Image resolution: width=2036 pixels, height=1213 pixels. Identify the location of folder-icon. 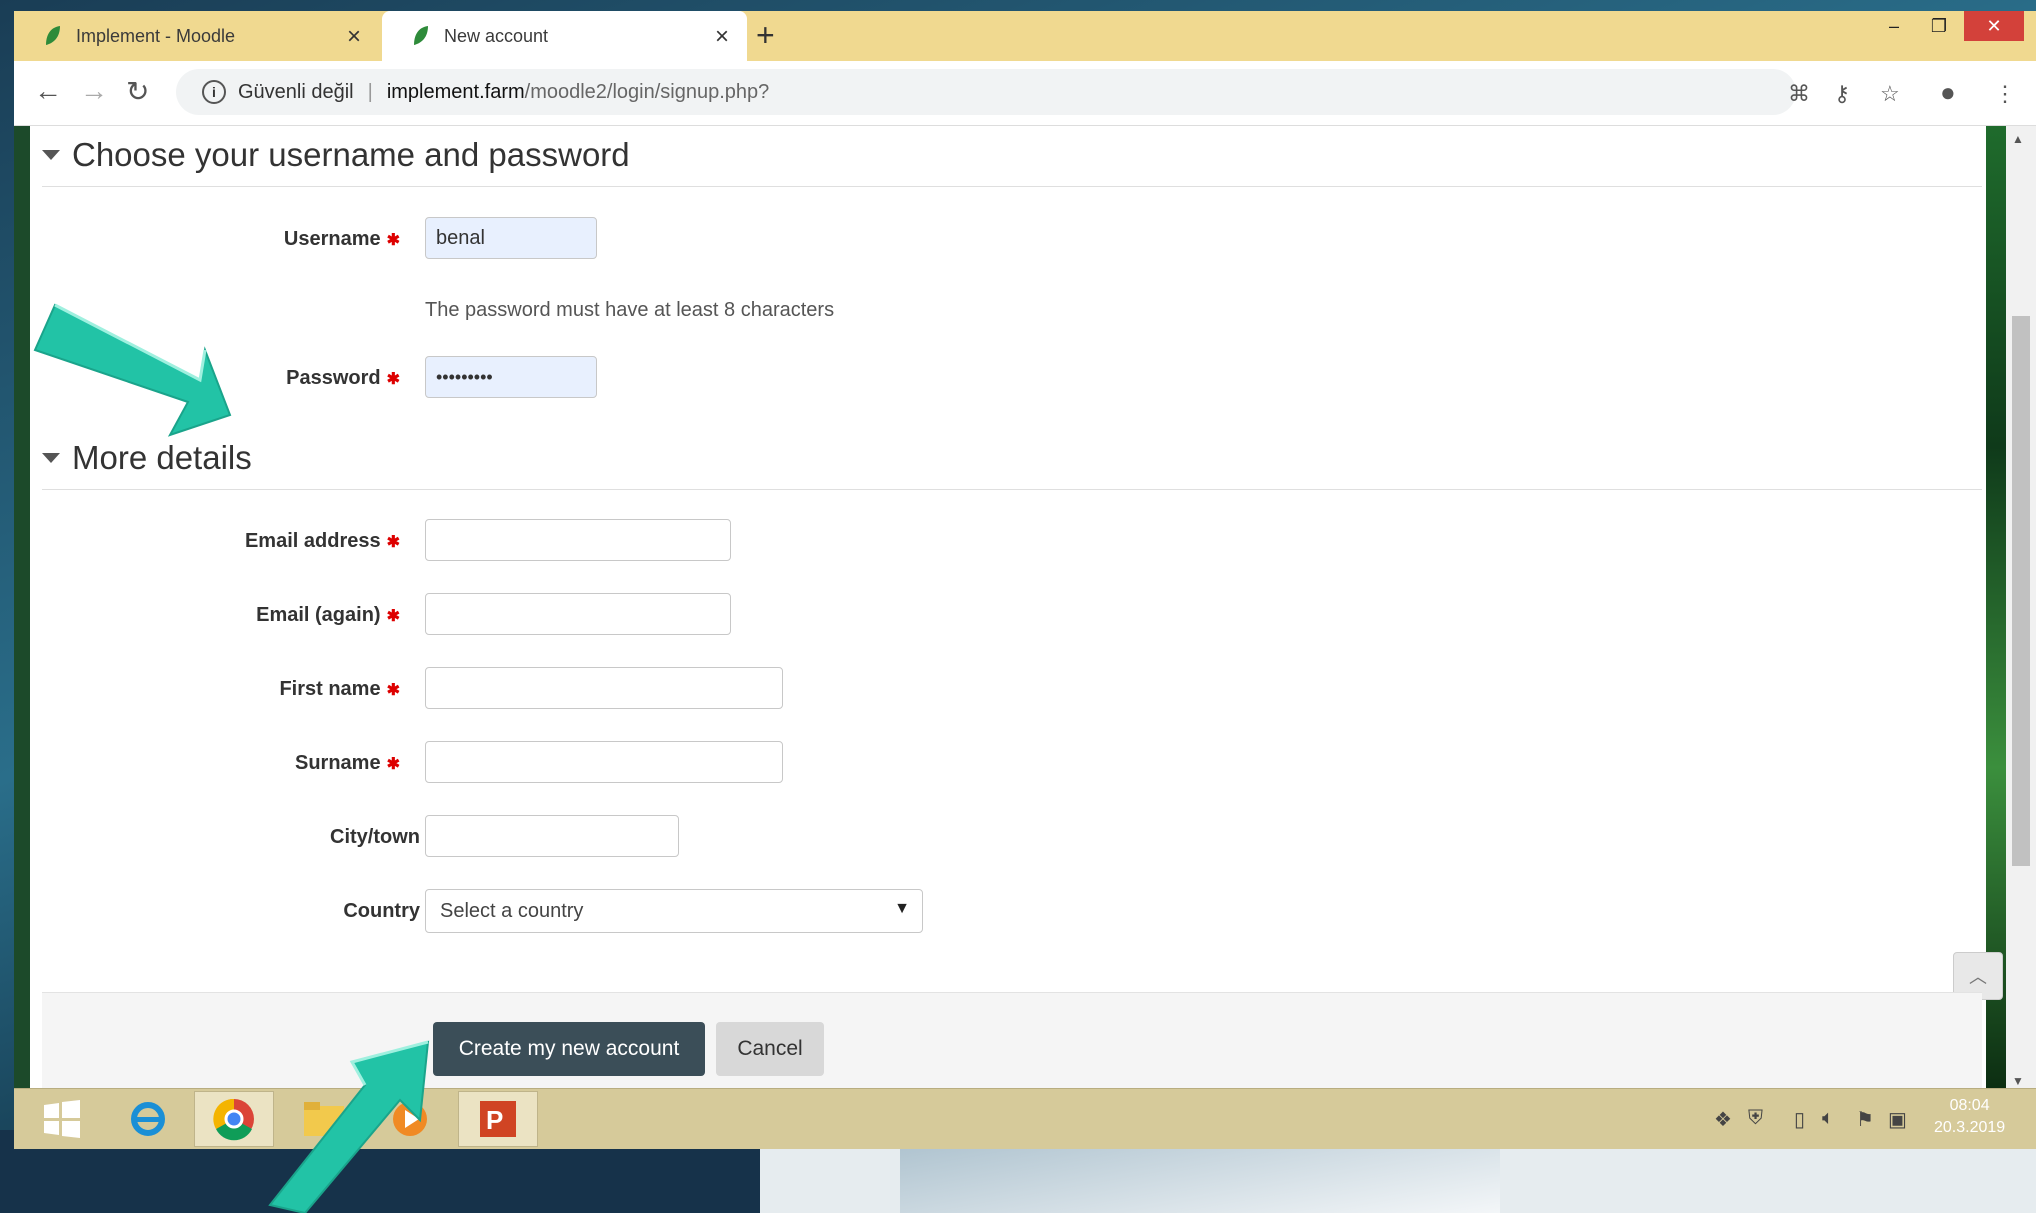
(324, 1119).